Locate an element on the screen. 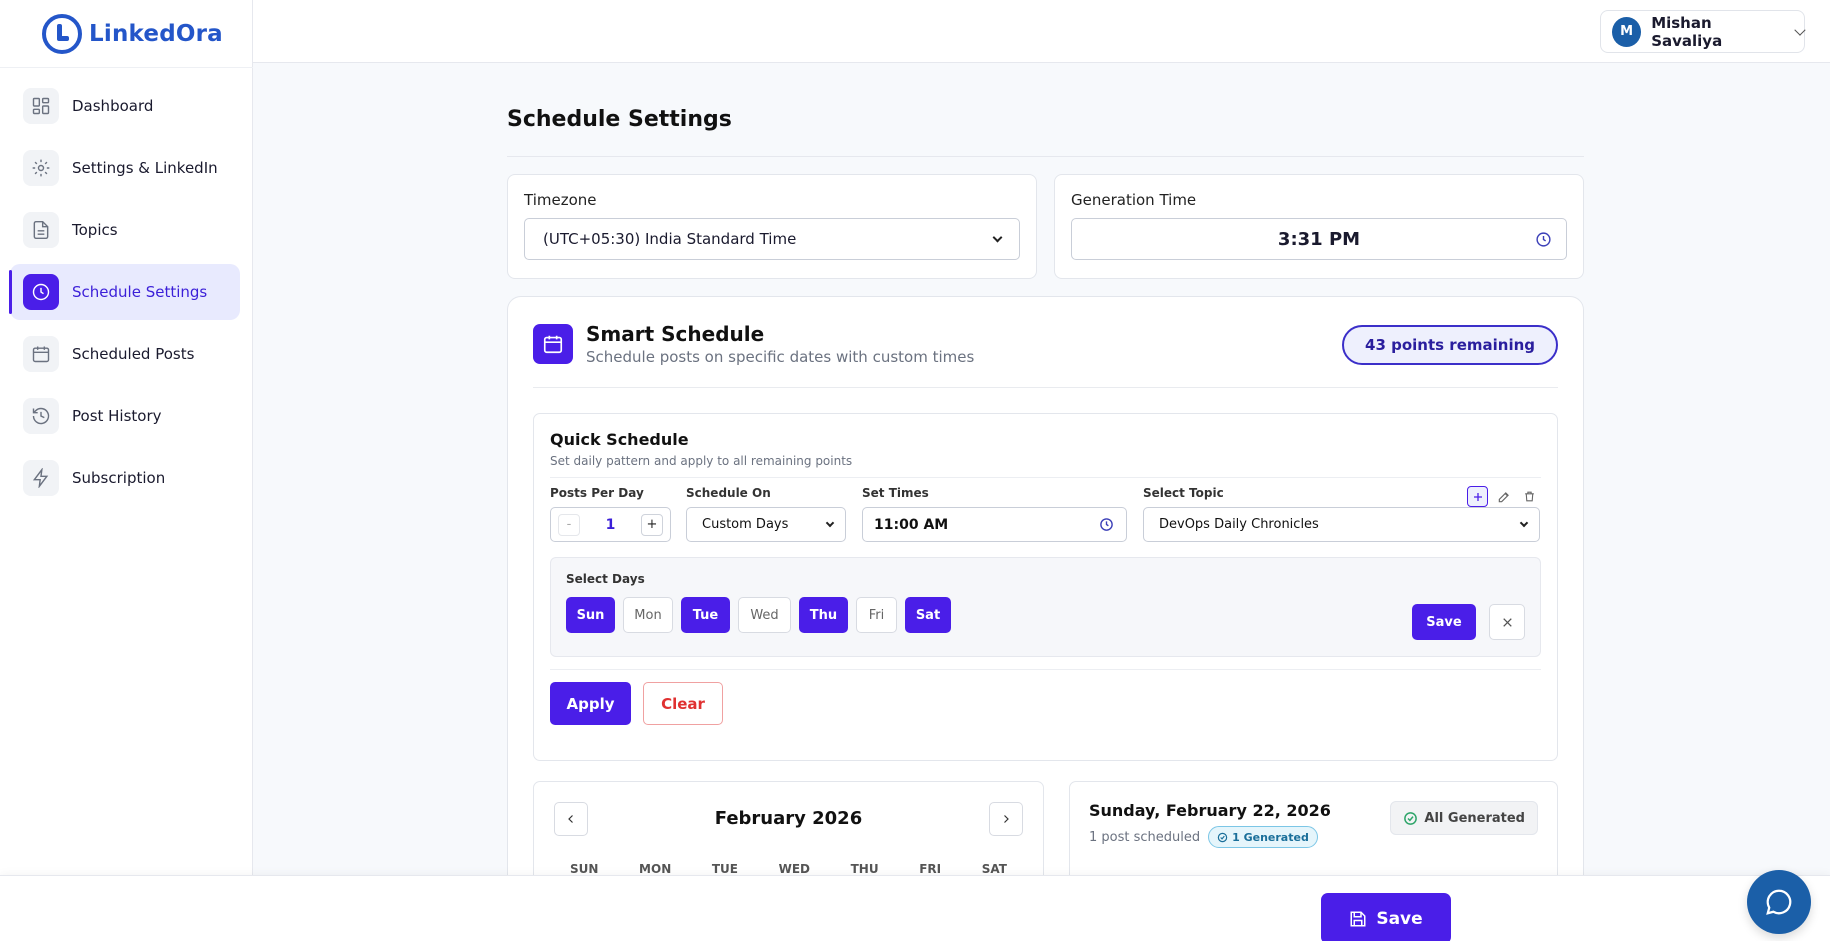 Image resolution: width=1830 pixels, height=941 pixels. day-toggle-fri: Fri is located at coordinates (876, 615).